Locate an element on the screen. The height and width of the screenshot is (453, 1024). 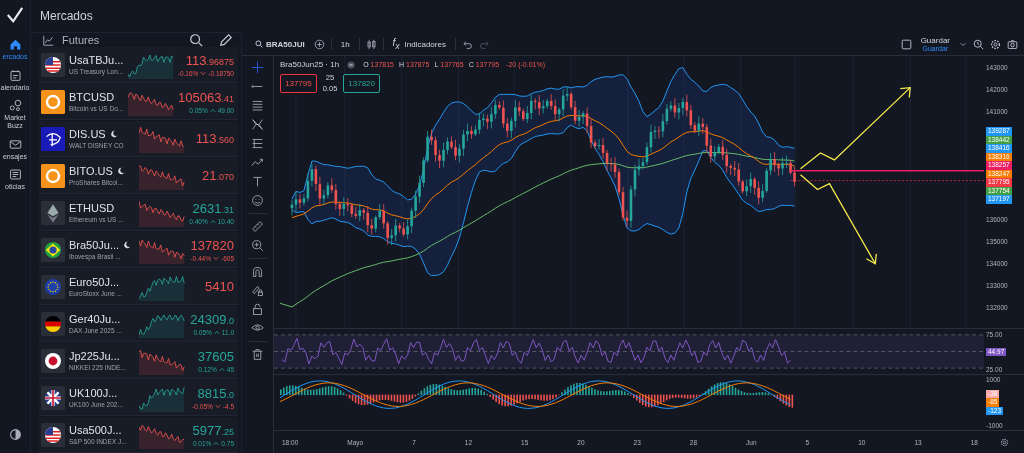
pattern-tool-icon is located at coordinates (257, 124).